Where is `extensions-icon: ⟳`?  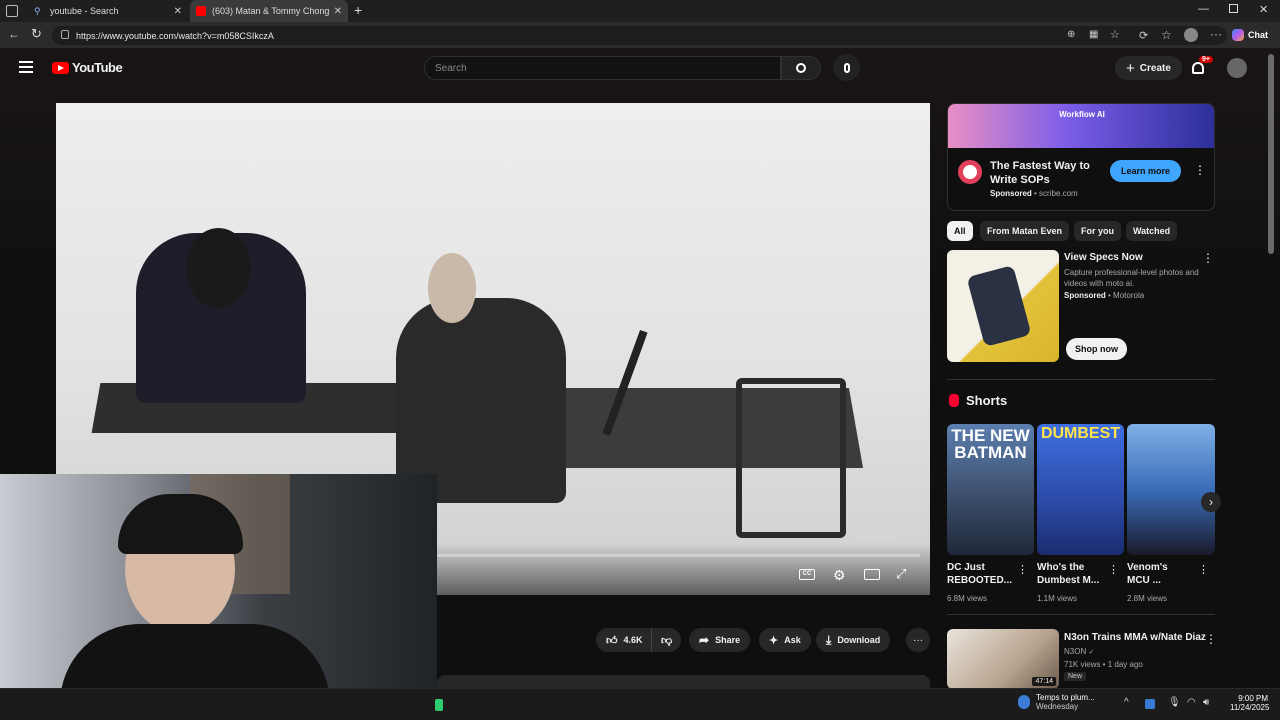
extensions-icon: ⟳ is located at coordinates (1143, 35).